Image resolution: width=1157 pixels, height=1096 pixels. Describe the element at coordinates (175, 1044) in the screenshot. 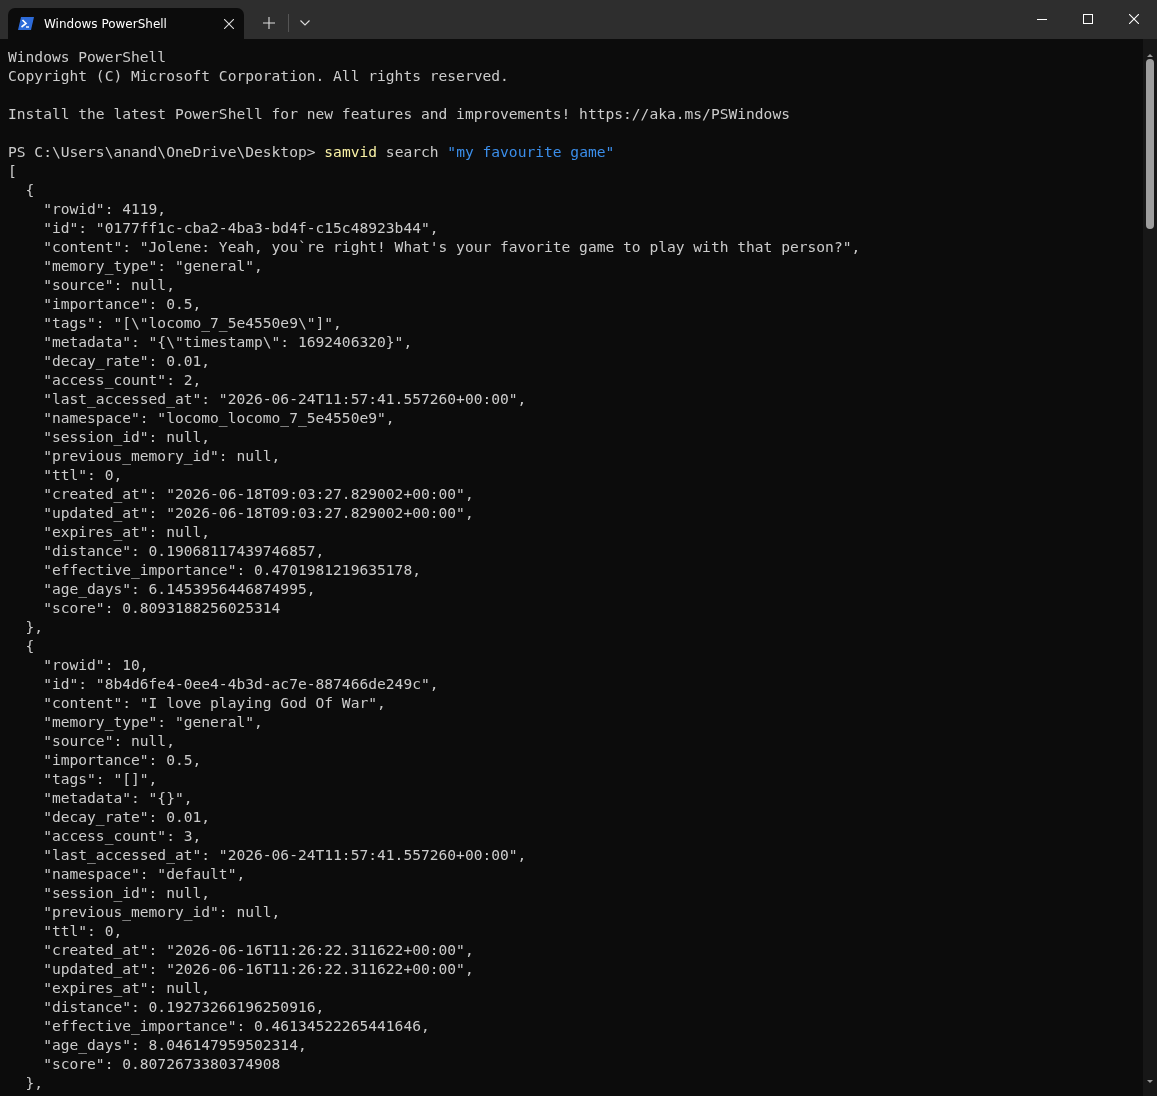

I see `output-line: "age_days": 8.046147959502314,` at that location.